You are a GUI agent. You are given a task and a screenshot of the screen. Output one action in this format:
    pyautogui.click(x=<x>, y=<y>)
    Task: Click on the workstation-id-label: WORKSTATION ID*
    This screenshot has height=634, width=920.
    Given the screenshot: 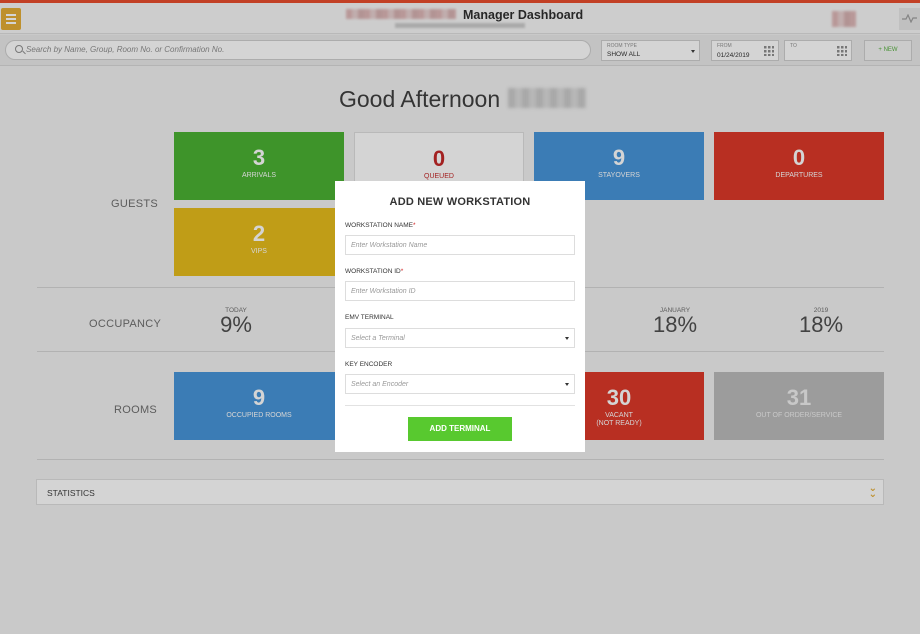 What is the action you would take?
    pyautogui.click(x=374, y=271)
    